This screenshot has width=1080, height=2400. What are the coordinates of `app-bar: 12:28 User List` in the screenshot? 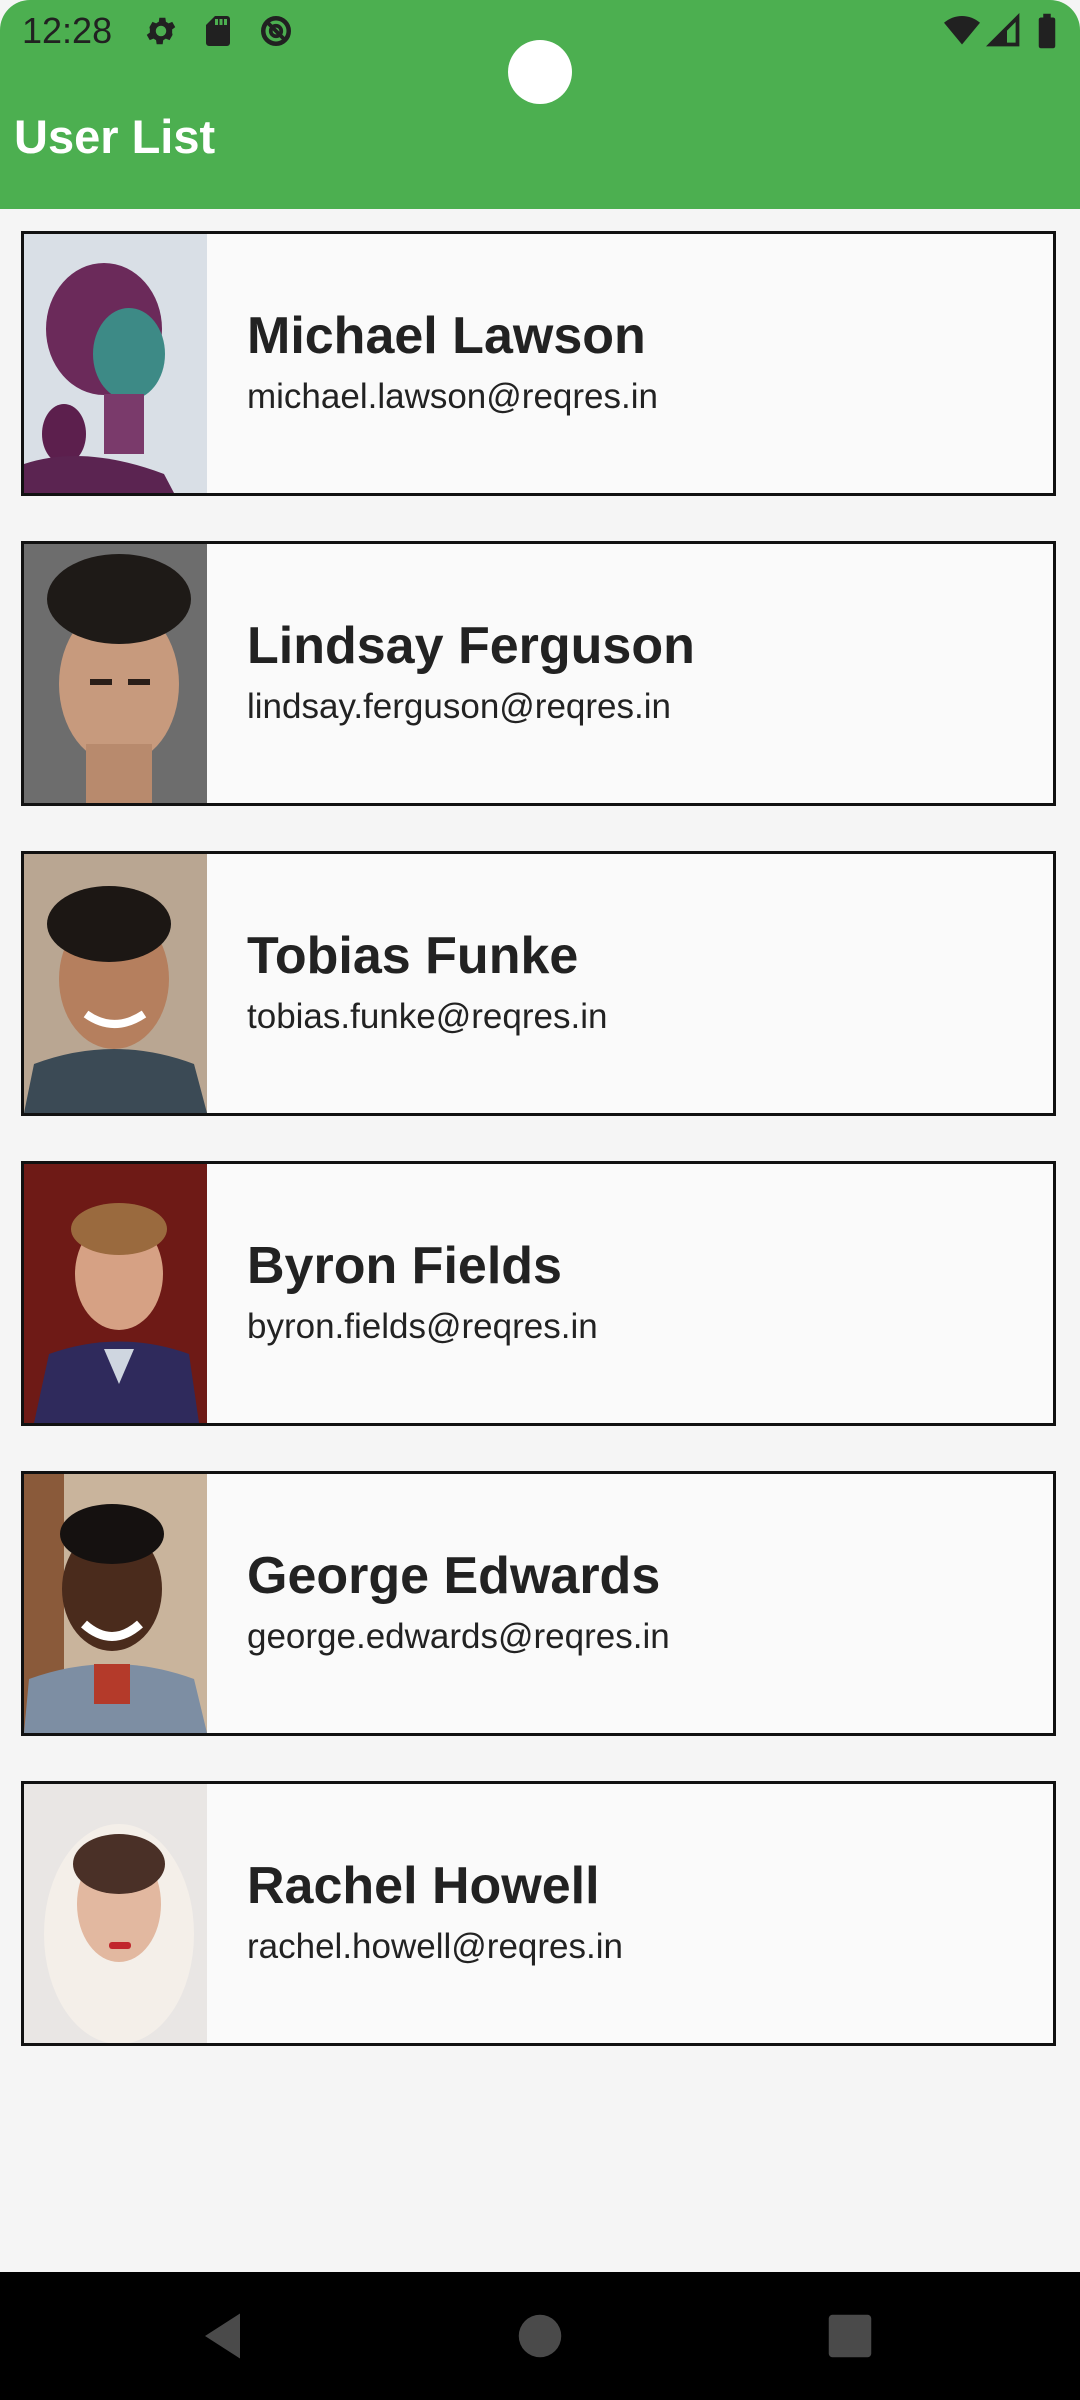 It's located at (540, 104).